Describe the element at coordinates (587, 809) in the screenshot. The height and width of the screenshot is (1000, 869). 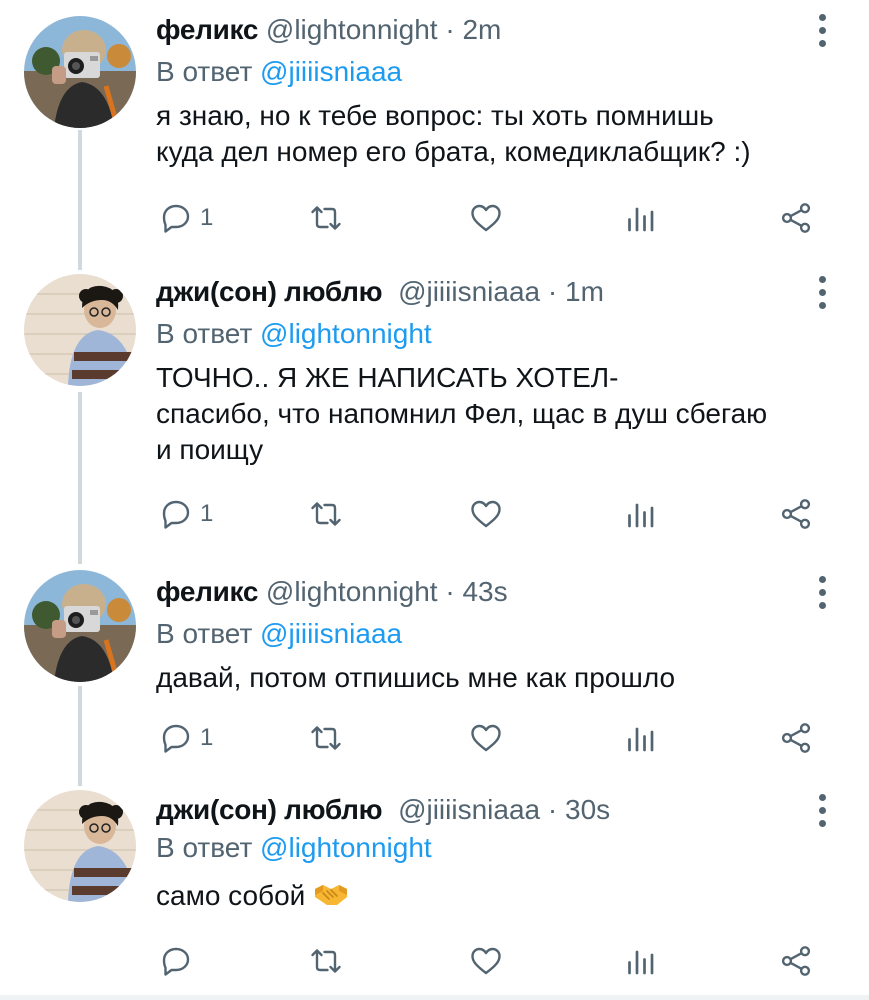
I see `timestamp: 30s` at that location.